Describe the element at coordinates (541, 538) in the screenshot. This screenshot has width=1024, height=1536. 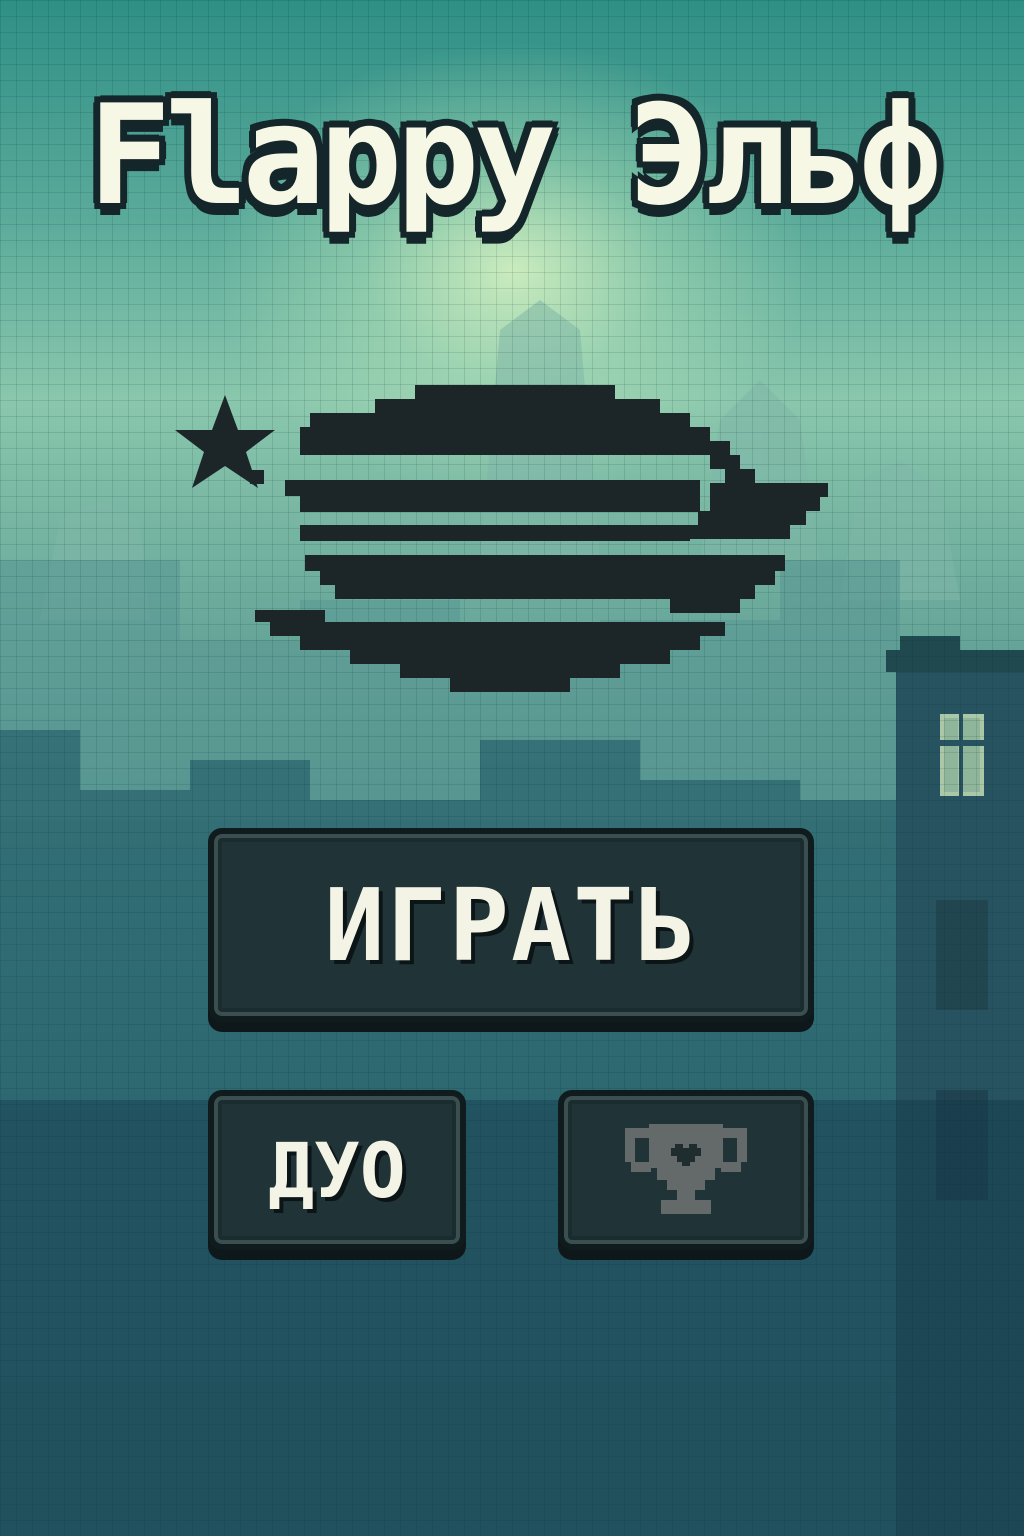
I see `emblem-shape` at that location.